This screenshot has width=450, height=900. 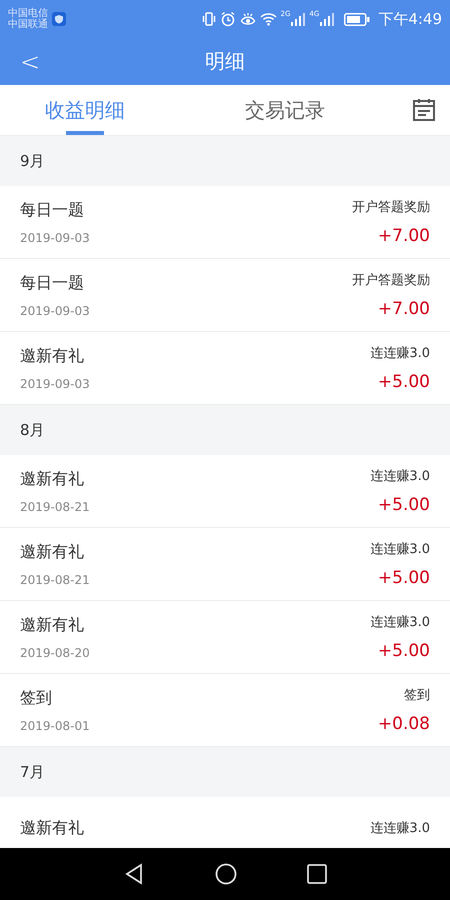 I want to click on tab: 交易记录, so click(x=285, y=110).